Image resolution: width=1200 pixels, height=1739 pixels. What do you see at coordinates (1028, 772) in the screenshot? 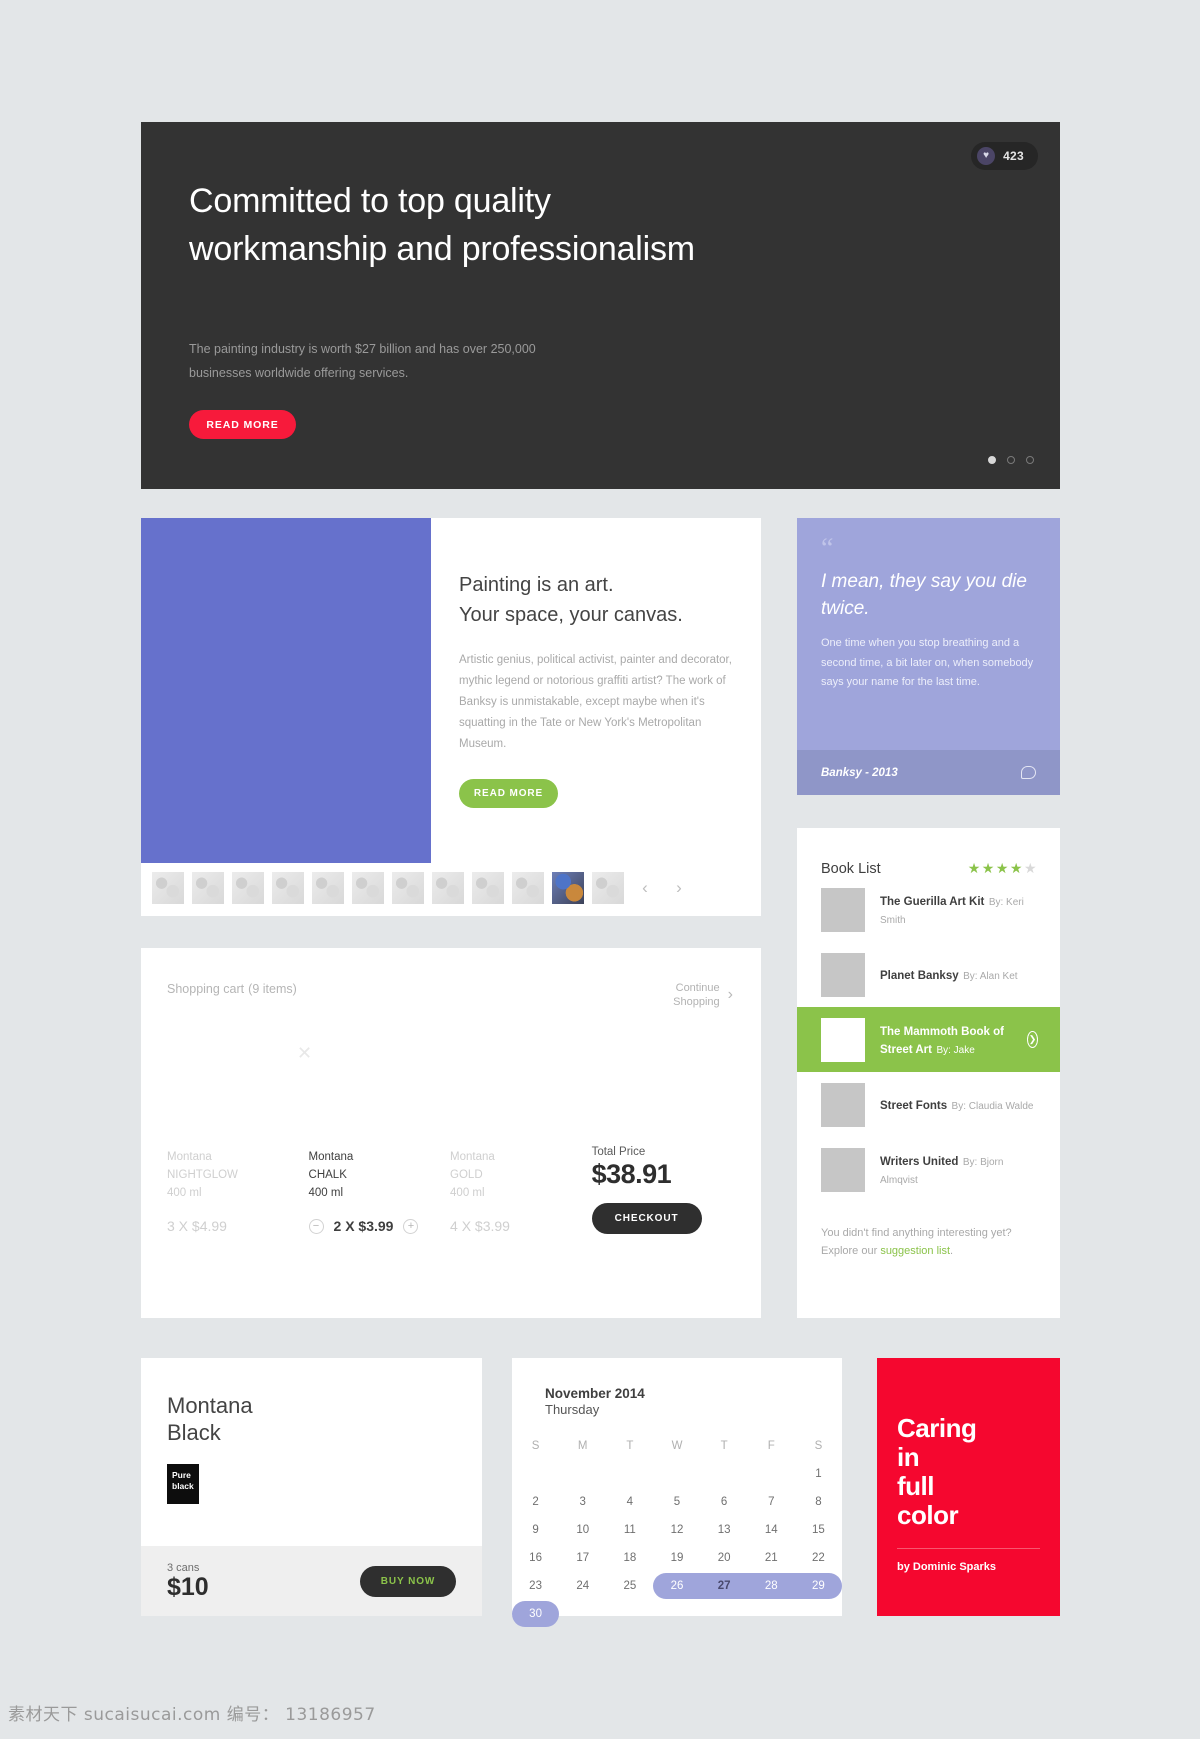
I see `speech-bubble-icon` at bounding box center [1028, 772].